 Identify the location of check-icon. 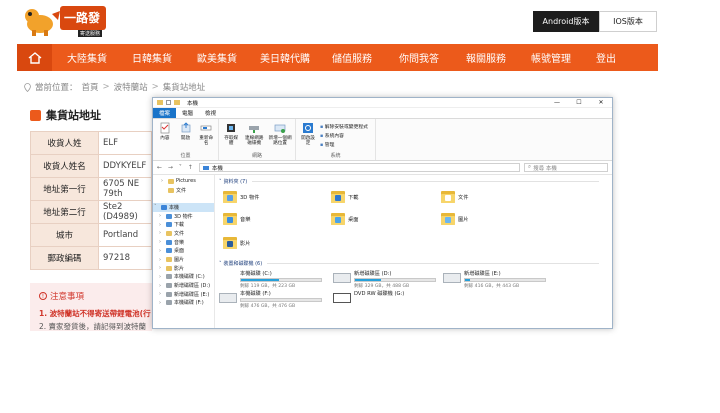
(168, 102).